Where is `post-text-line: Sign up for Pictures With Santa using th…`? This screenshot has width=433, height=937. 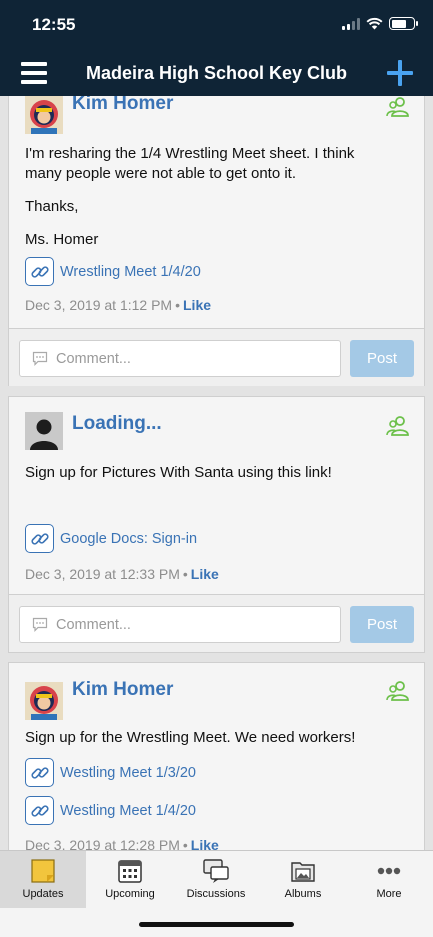 post-text-line: Sign up for Pictures With Santa using th… is located at coordinates (178, 472).